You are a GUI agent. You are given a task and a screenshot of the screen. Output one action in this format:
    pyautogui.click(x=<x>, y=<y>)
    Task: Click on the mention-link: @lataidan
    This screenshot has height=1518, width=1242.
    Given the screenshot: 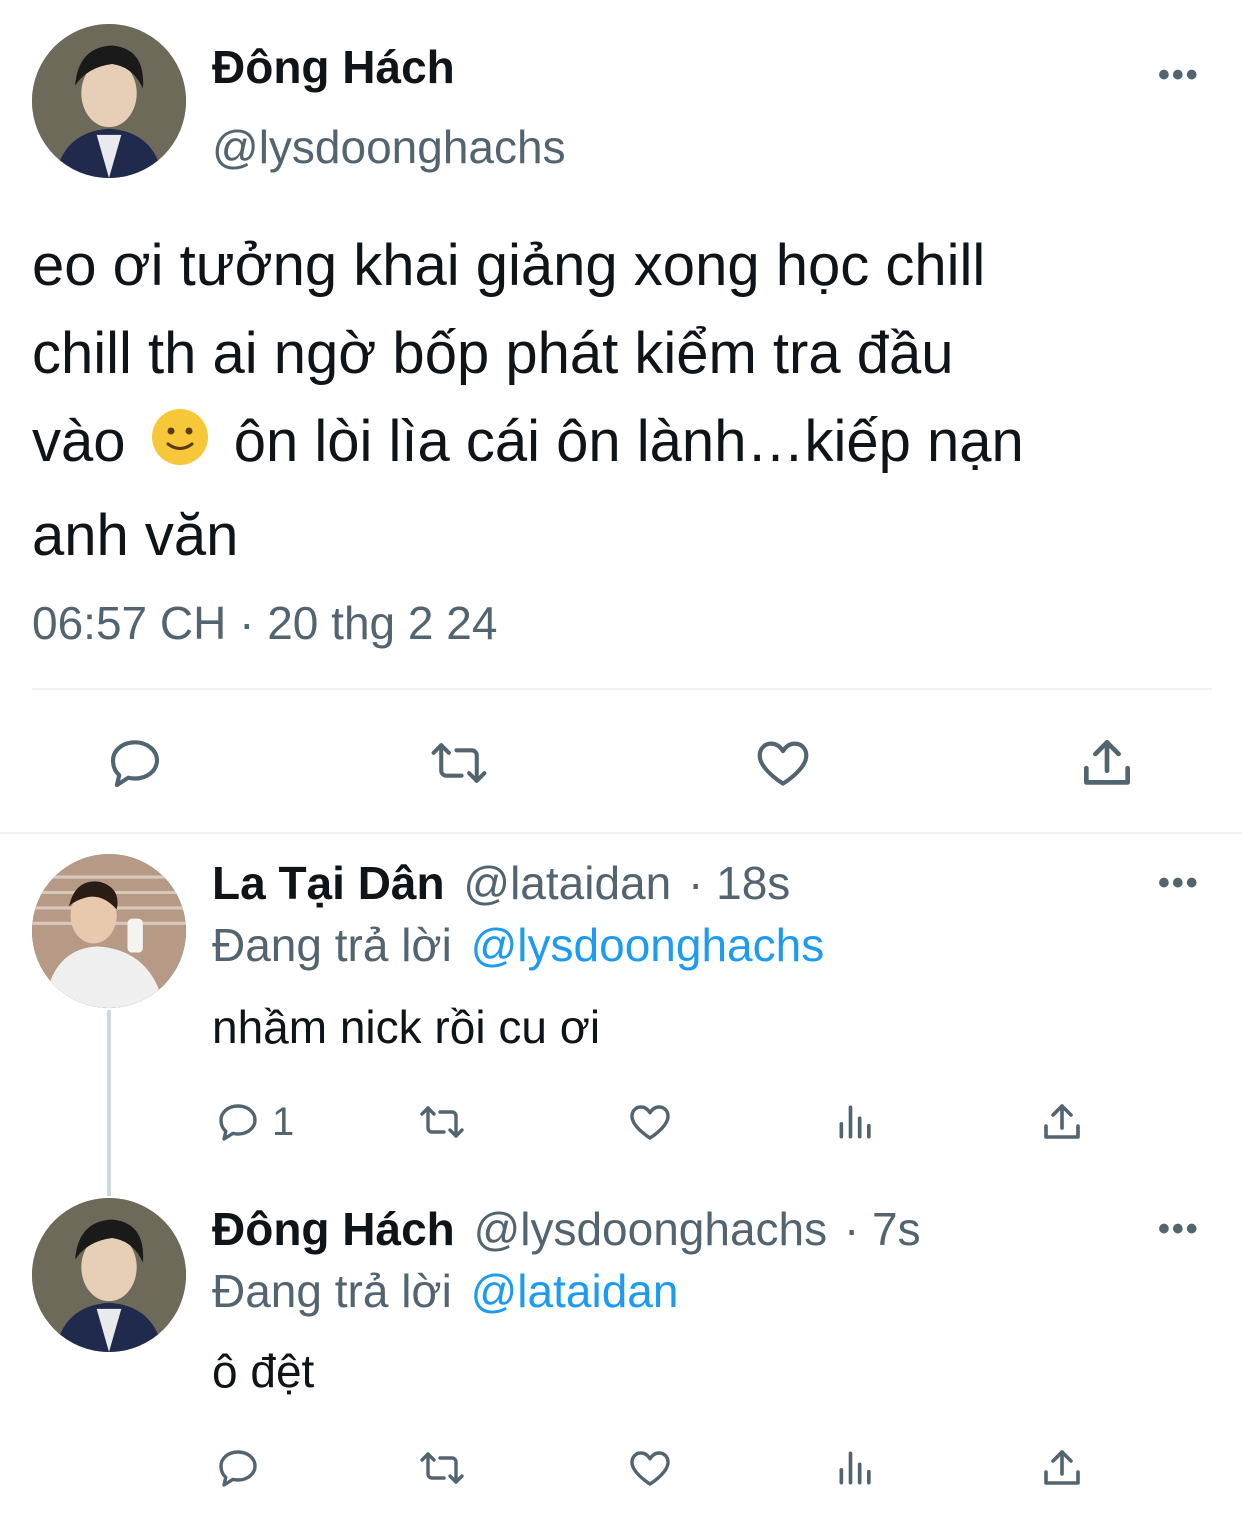 What is the action you would take?
    pyautogui.click(x=575, y=1291)
    